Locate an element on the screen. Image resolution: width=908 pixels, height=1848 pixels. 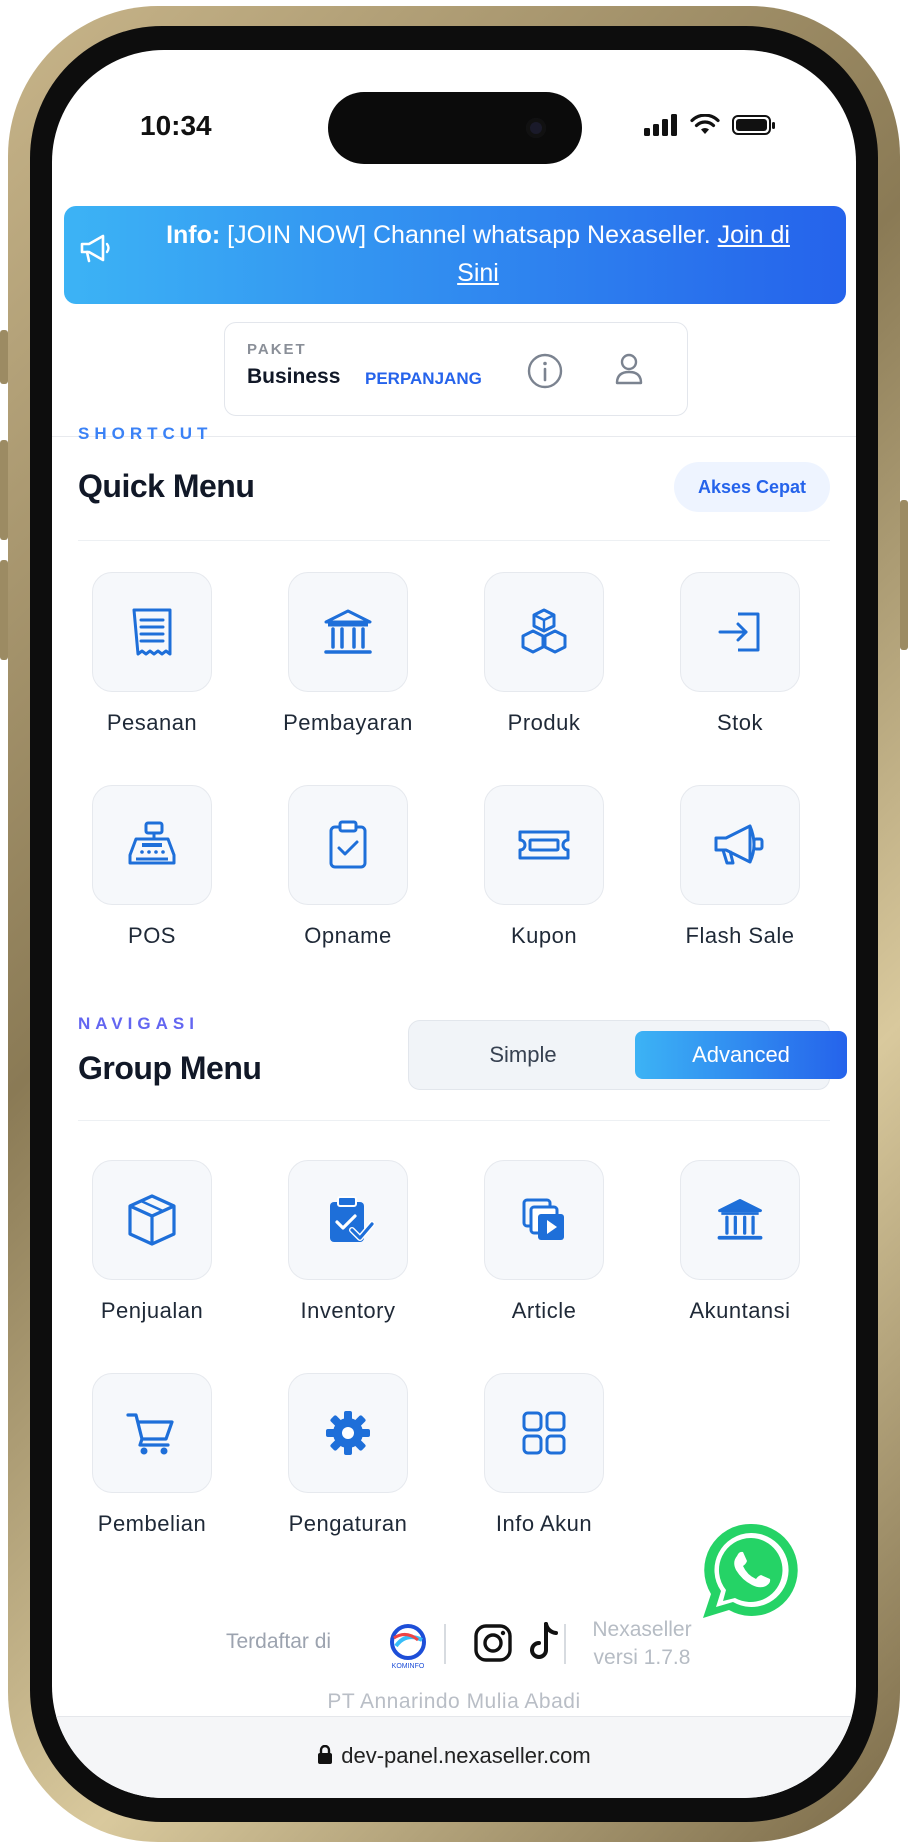
lock-icon is located at coordinates (325, 1754).